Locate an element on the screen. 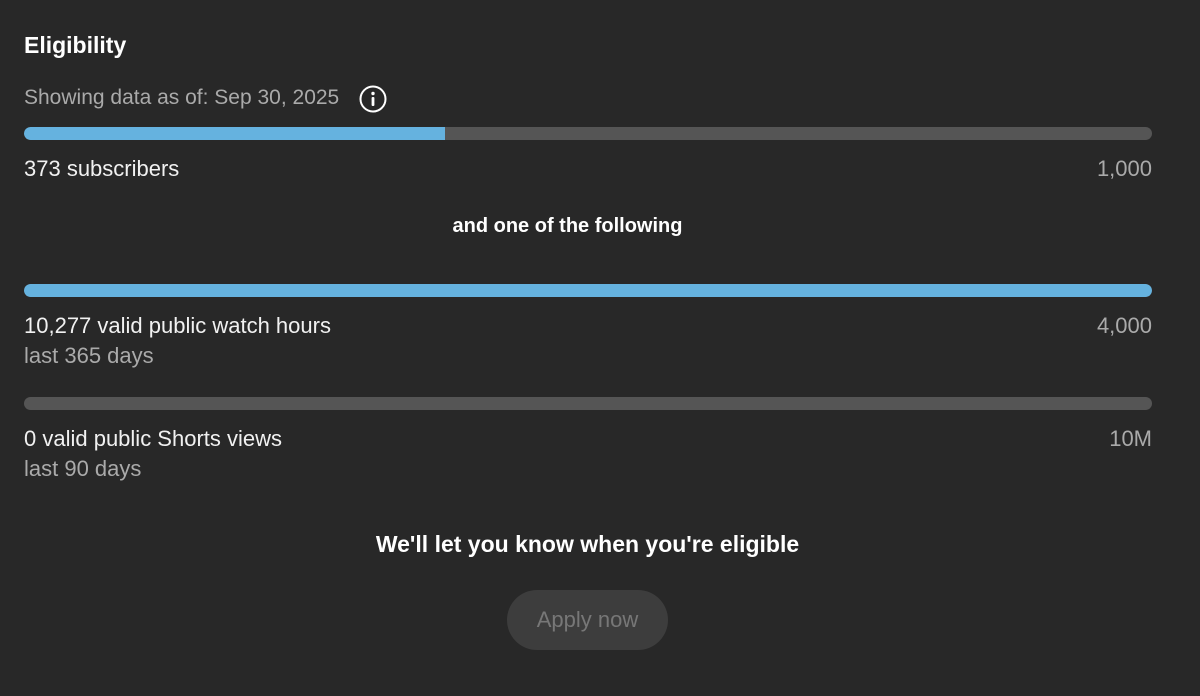  section-title: Eligibility is located at coordinates (75, 45).